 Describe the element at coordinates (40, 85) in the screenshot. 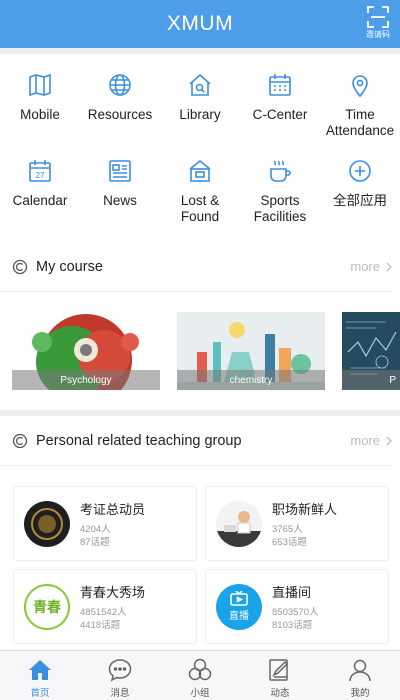

I see `mobile-icon` at that location.